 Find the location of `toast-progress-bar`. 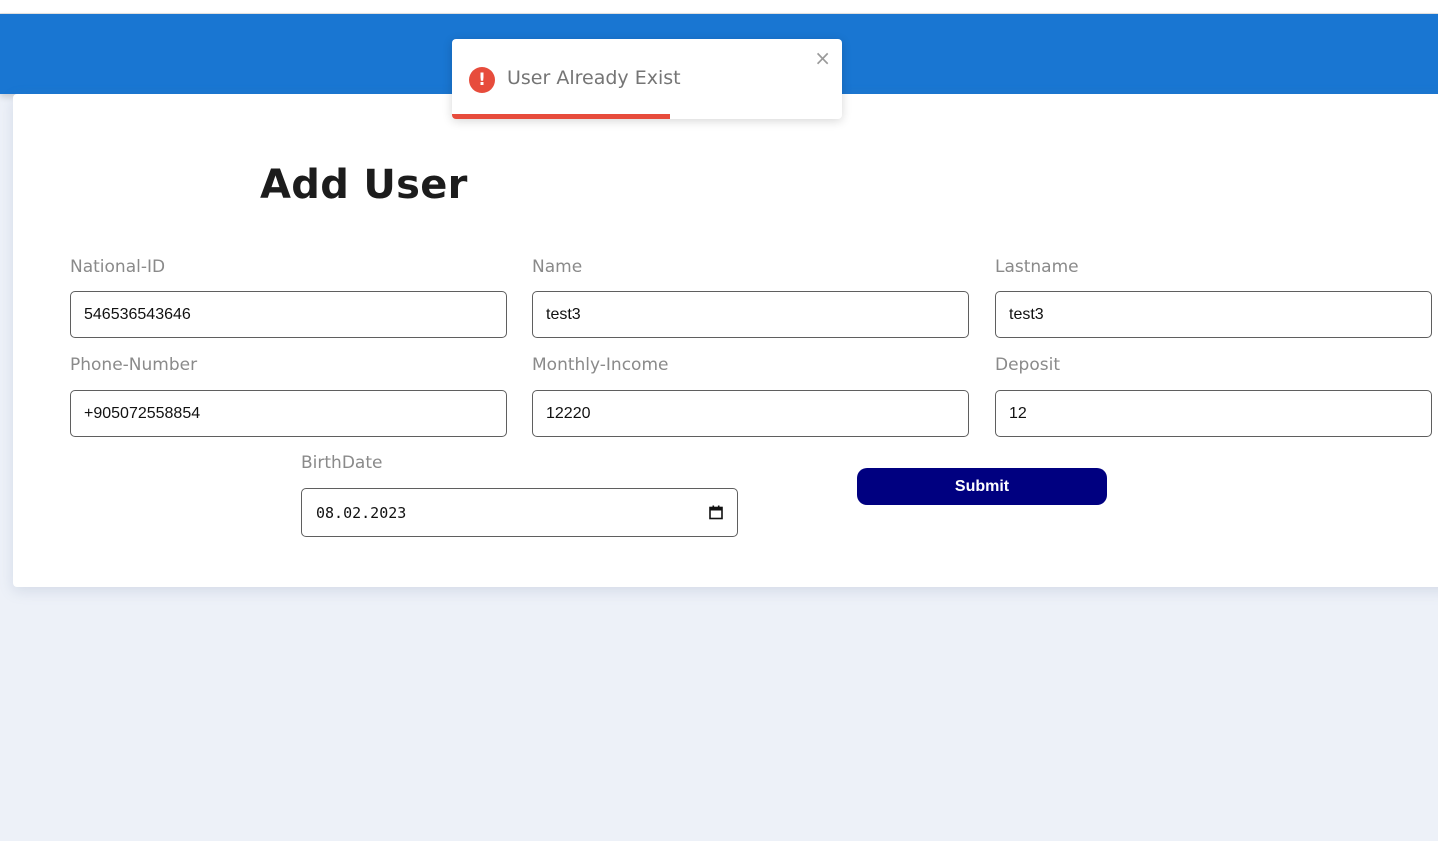

toast-progress-bar is located at coordinates (561, 116).